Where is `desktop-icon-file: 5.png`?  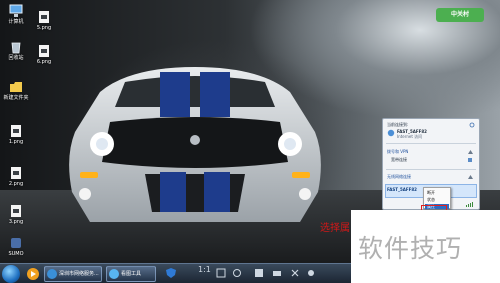 desktop-icon-file: 5.png is located at coordinates (44, 20).